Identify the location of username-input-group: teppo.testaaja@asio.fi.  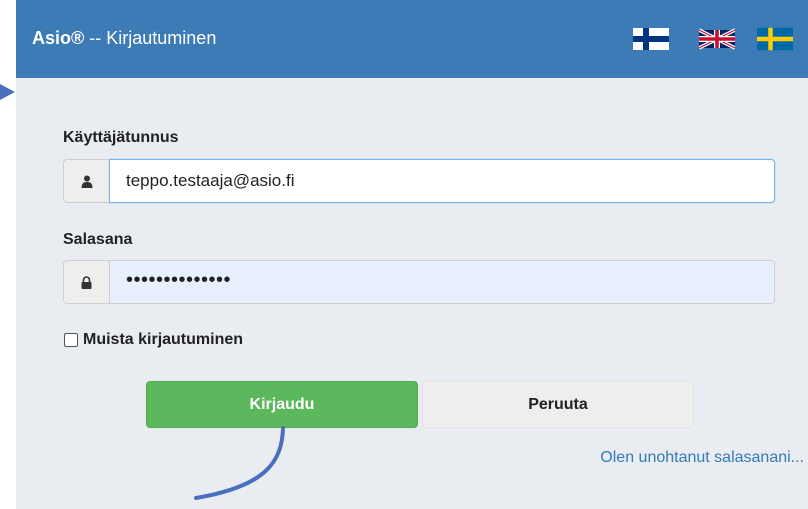
(419, 181).